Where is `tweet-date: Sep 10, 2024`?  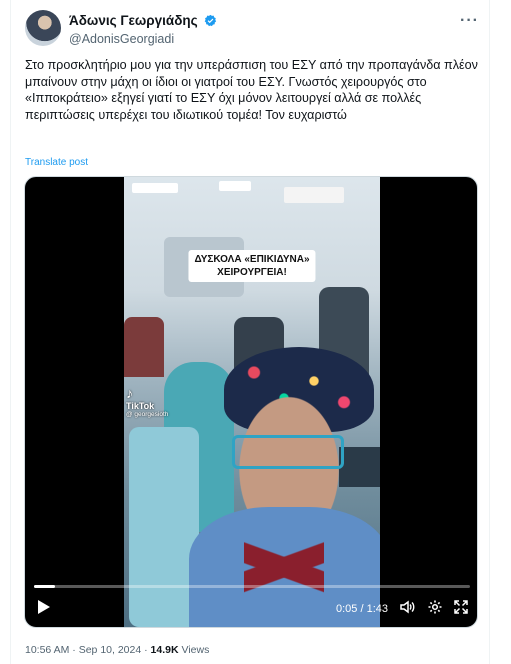 tweet-date: Sep 10, 2024 is located at coordinates (110, 650).